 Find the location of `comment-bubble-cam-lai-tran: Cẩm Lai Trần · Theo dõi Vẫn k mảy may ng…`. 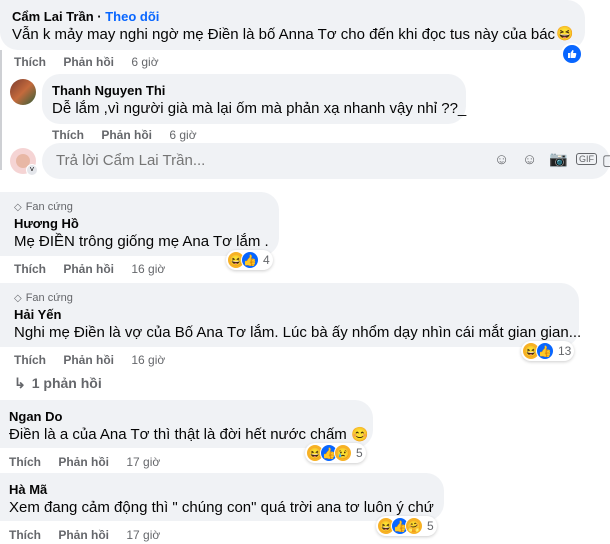

comment-bubble-cam-lai-tran: Cẩm Lai Trần · Theo dõi Vẫn k mảy may ng… is located at coordinates (292, 25).